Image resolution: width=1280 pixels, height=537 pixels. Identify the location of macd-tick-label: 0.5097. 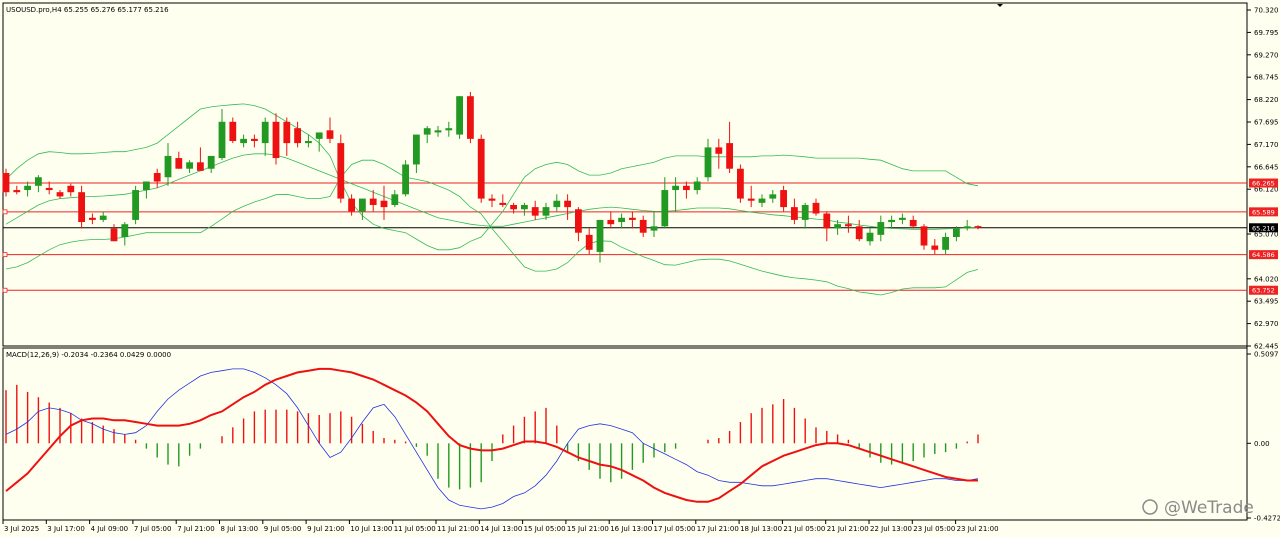
(1266, 355).